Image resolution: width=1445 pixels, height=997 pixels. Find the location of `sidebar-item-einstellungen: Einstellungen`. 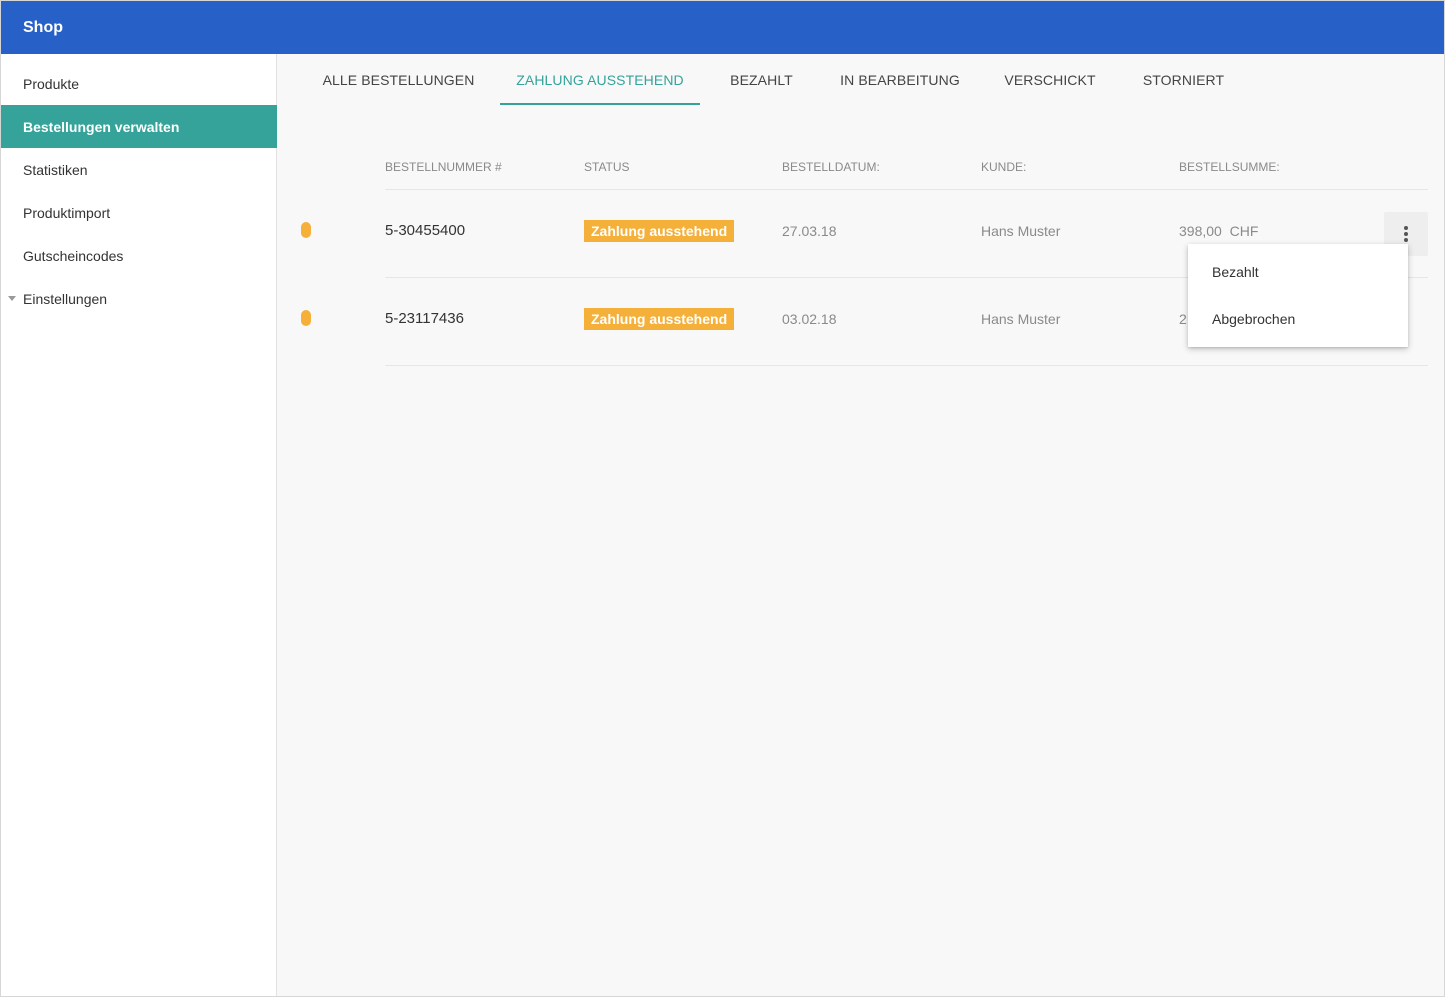

sidebar-item-einstellungen: Einstellungen is located at coordinates (139, 298).